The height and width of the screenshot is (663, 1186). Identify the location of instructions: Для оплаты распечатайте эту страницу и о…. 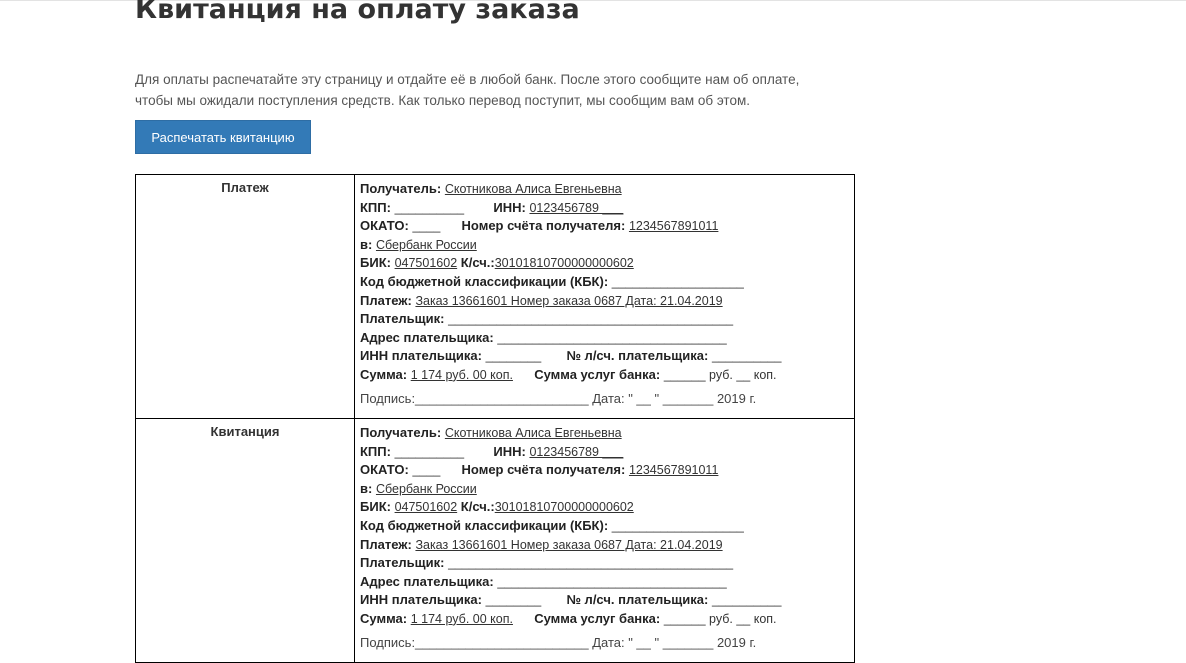
(485, 90).